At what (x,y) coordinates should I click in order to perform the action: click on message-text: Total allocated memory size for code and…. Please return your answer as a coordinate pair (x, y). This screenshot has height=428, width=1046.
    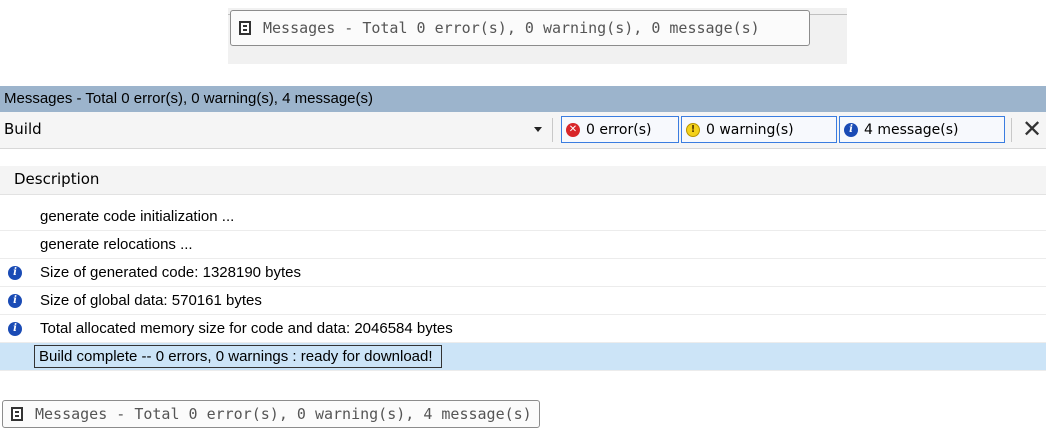
    Looking at the image, I should click on (246, 328).